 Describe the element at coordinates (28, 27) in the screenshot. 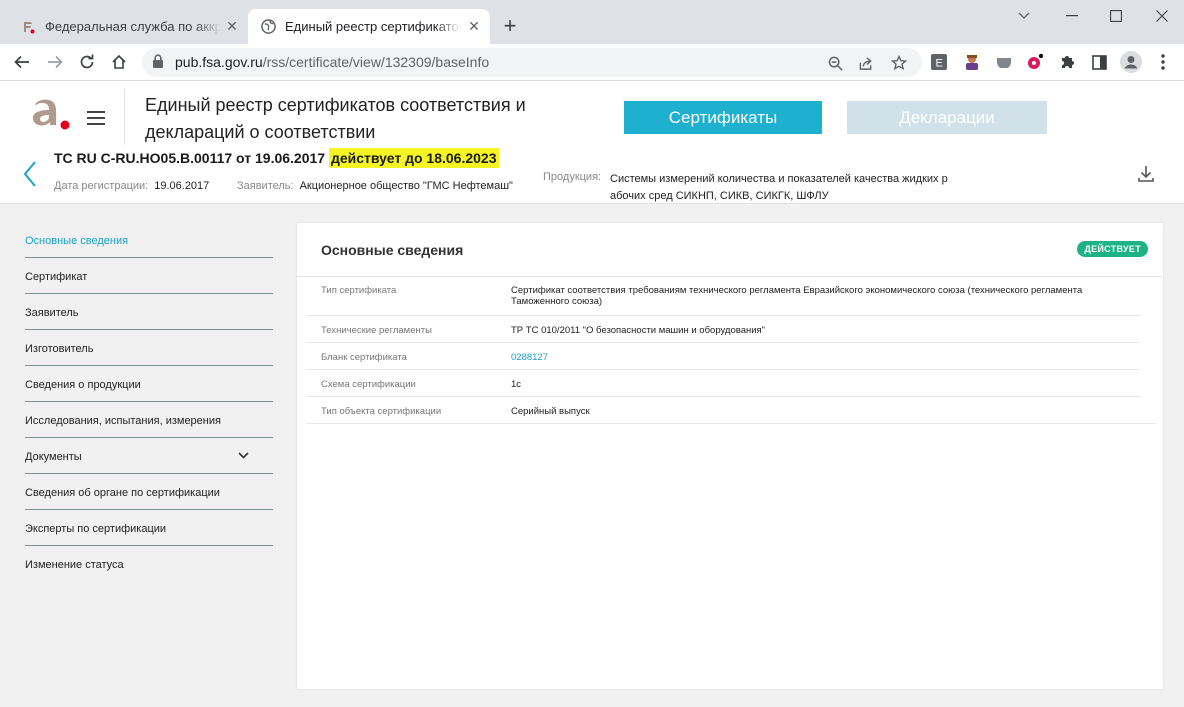

I see `fsa-favicon` at that location.